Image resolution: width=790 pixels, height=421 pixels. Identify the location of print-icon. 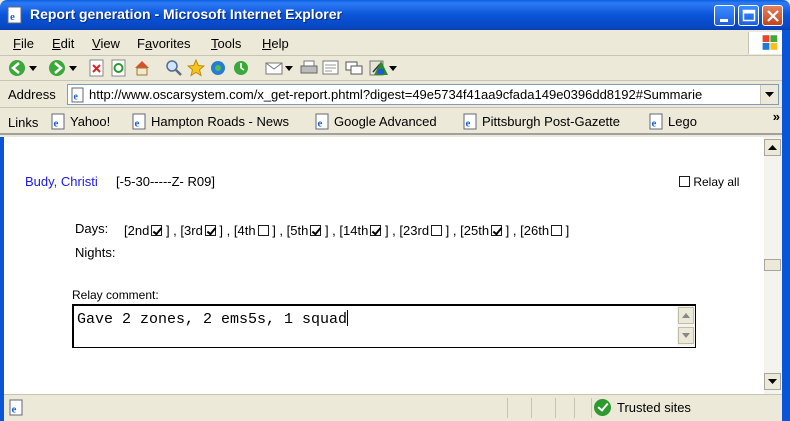
(309, 68).